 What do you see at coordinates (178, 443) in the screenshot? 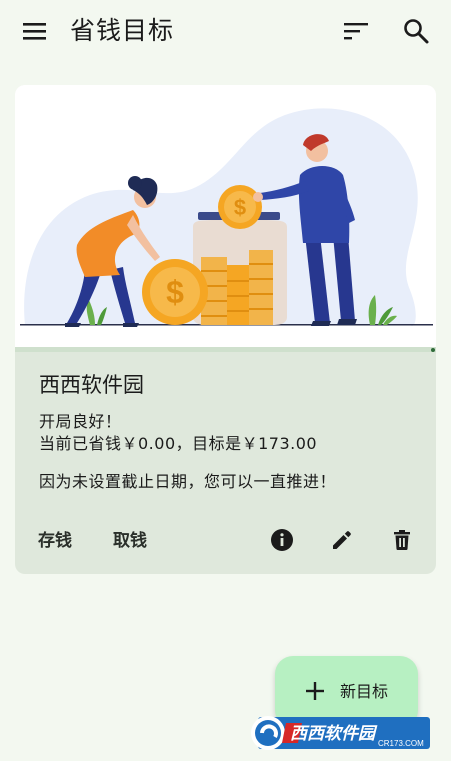
I see `savings-summary: 当前已省钱￥0.00，目标是￥173.00` at bounding box center [178, 443].